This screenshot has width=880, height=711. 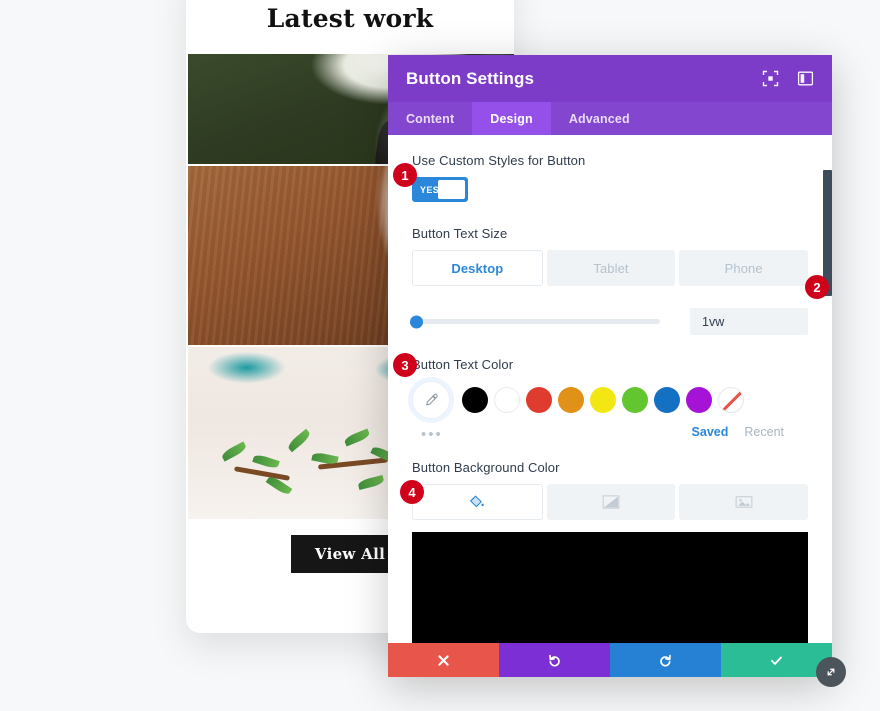 What do you see at coordinates (405, 175) in the screenshot?
I see `annotation-badge-1: 1` at bounding box center [405, 175].